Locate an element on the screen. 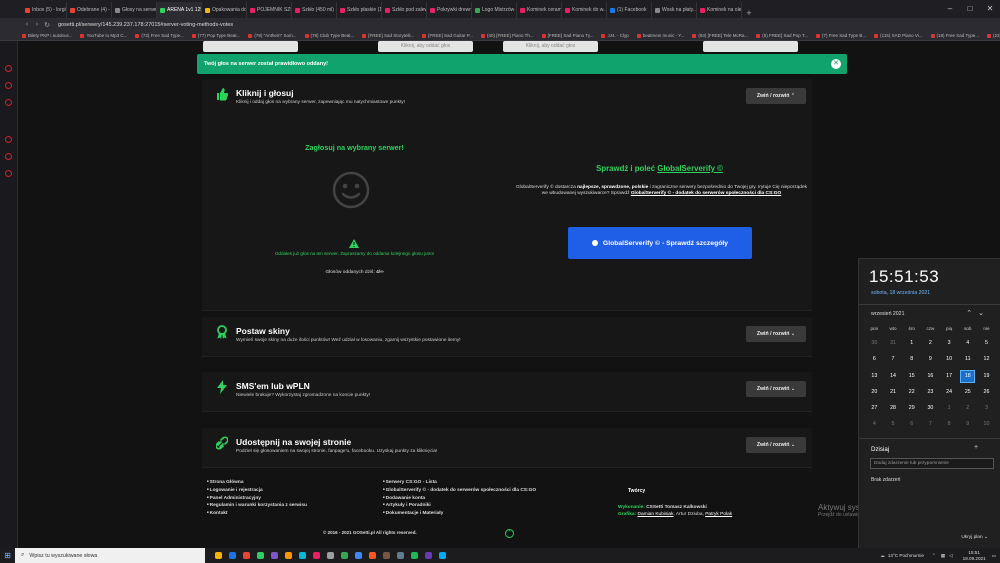  calendar-day: 7 is located at coordinates (930, 424).